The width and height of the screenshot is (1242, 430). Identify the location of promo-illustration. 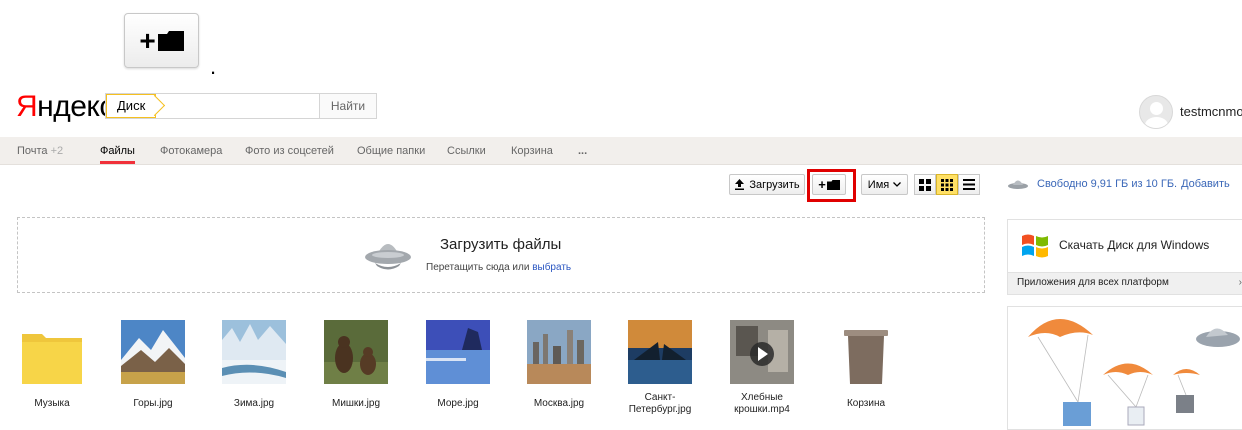
(1124, 368).